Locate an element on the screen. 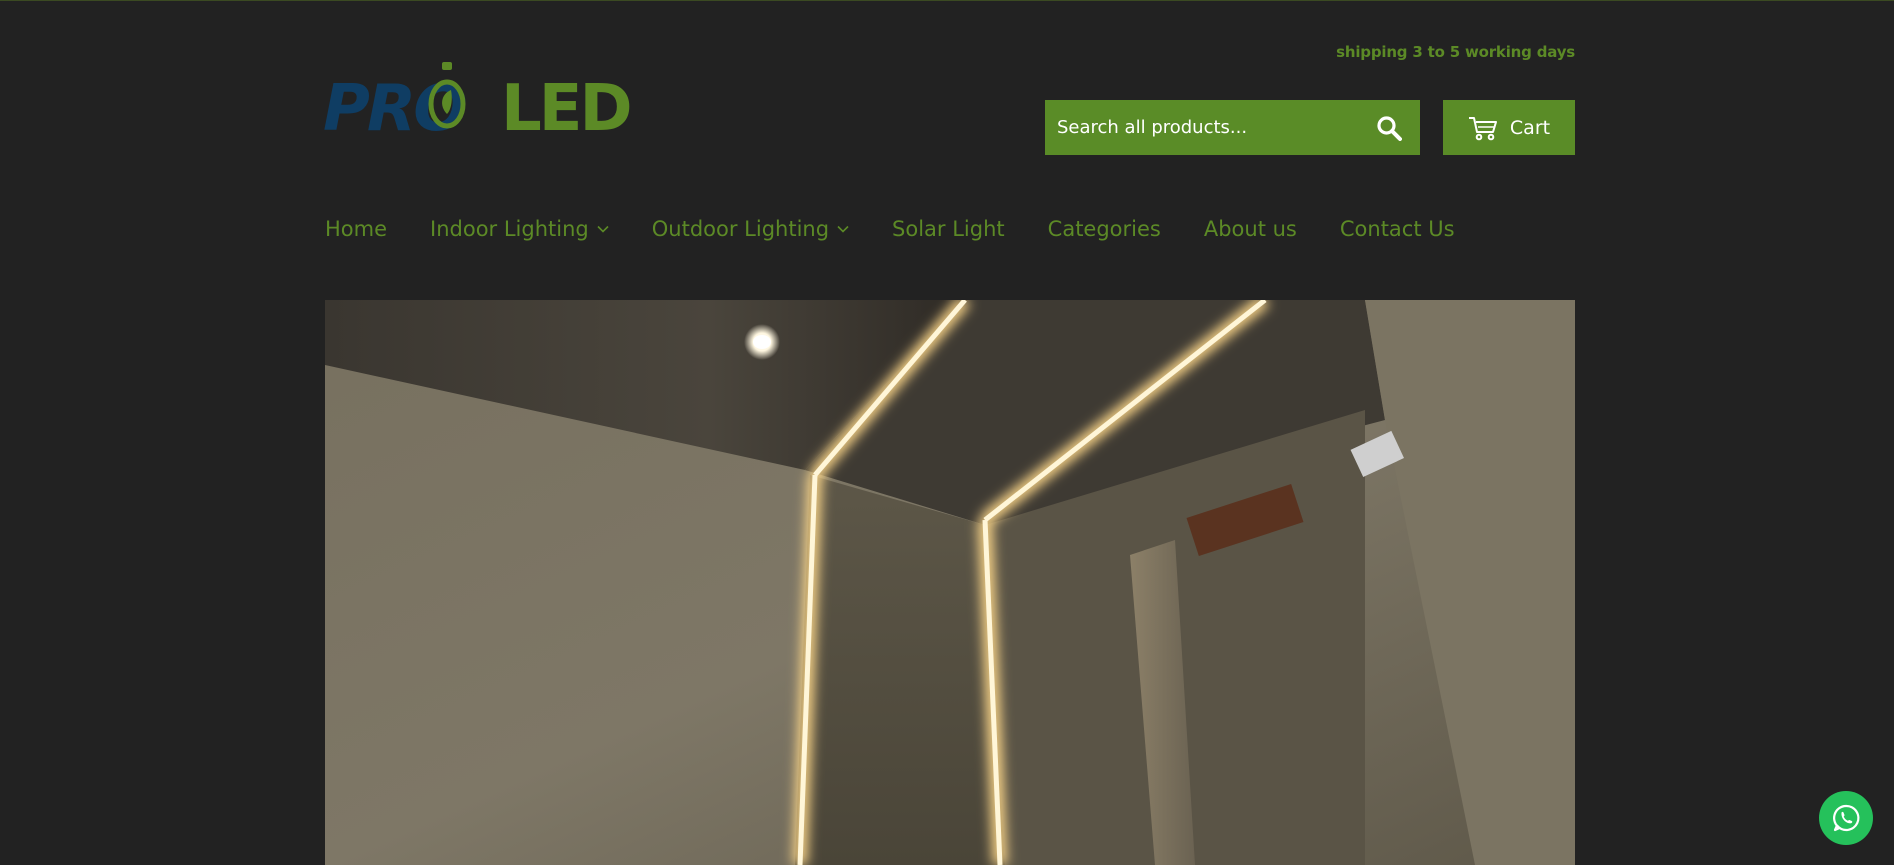  cart-label: Cart is located at coordinates (1530, 127).